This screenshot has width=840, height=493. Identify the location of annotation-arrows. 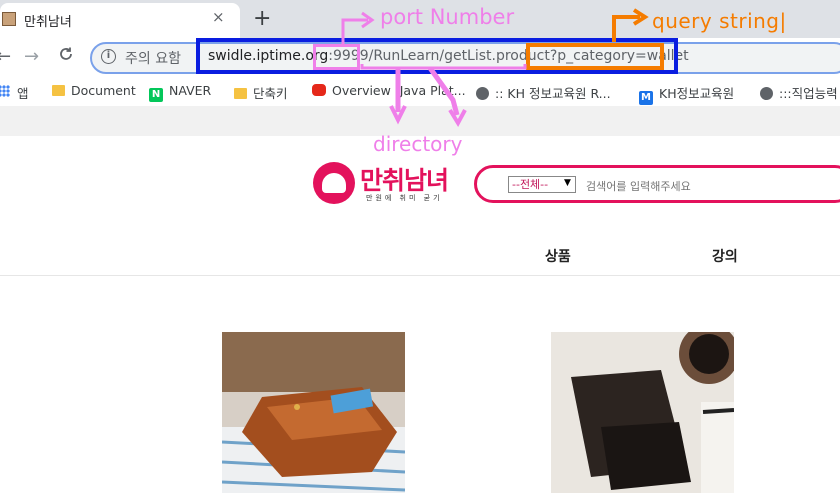
(495, 68).